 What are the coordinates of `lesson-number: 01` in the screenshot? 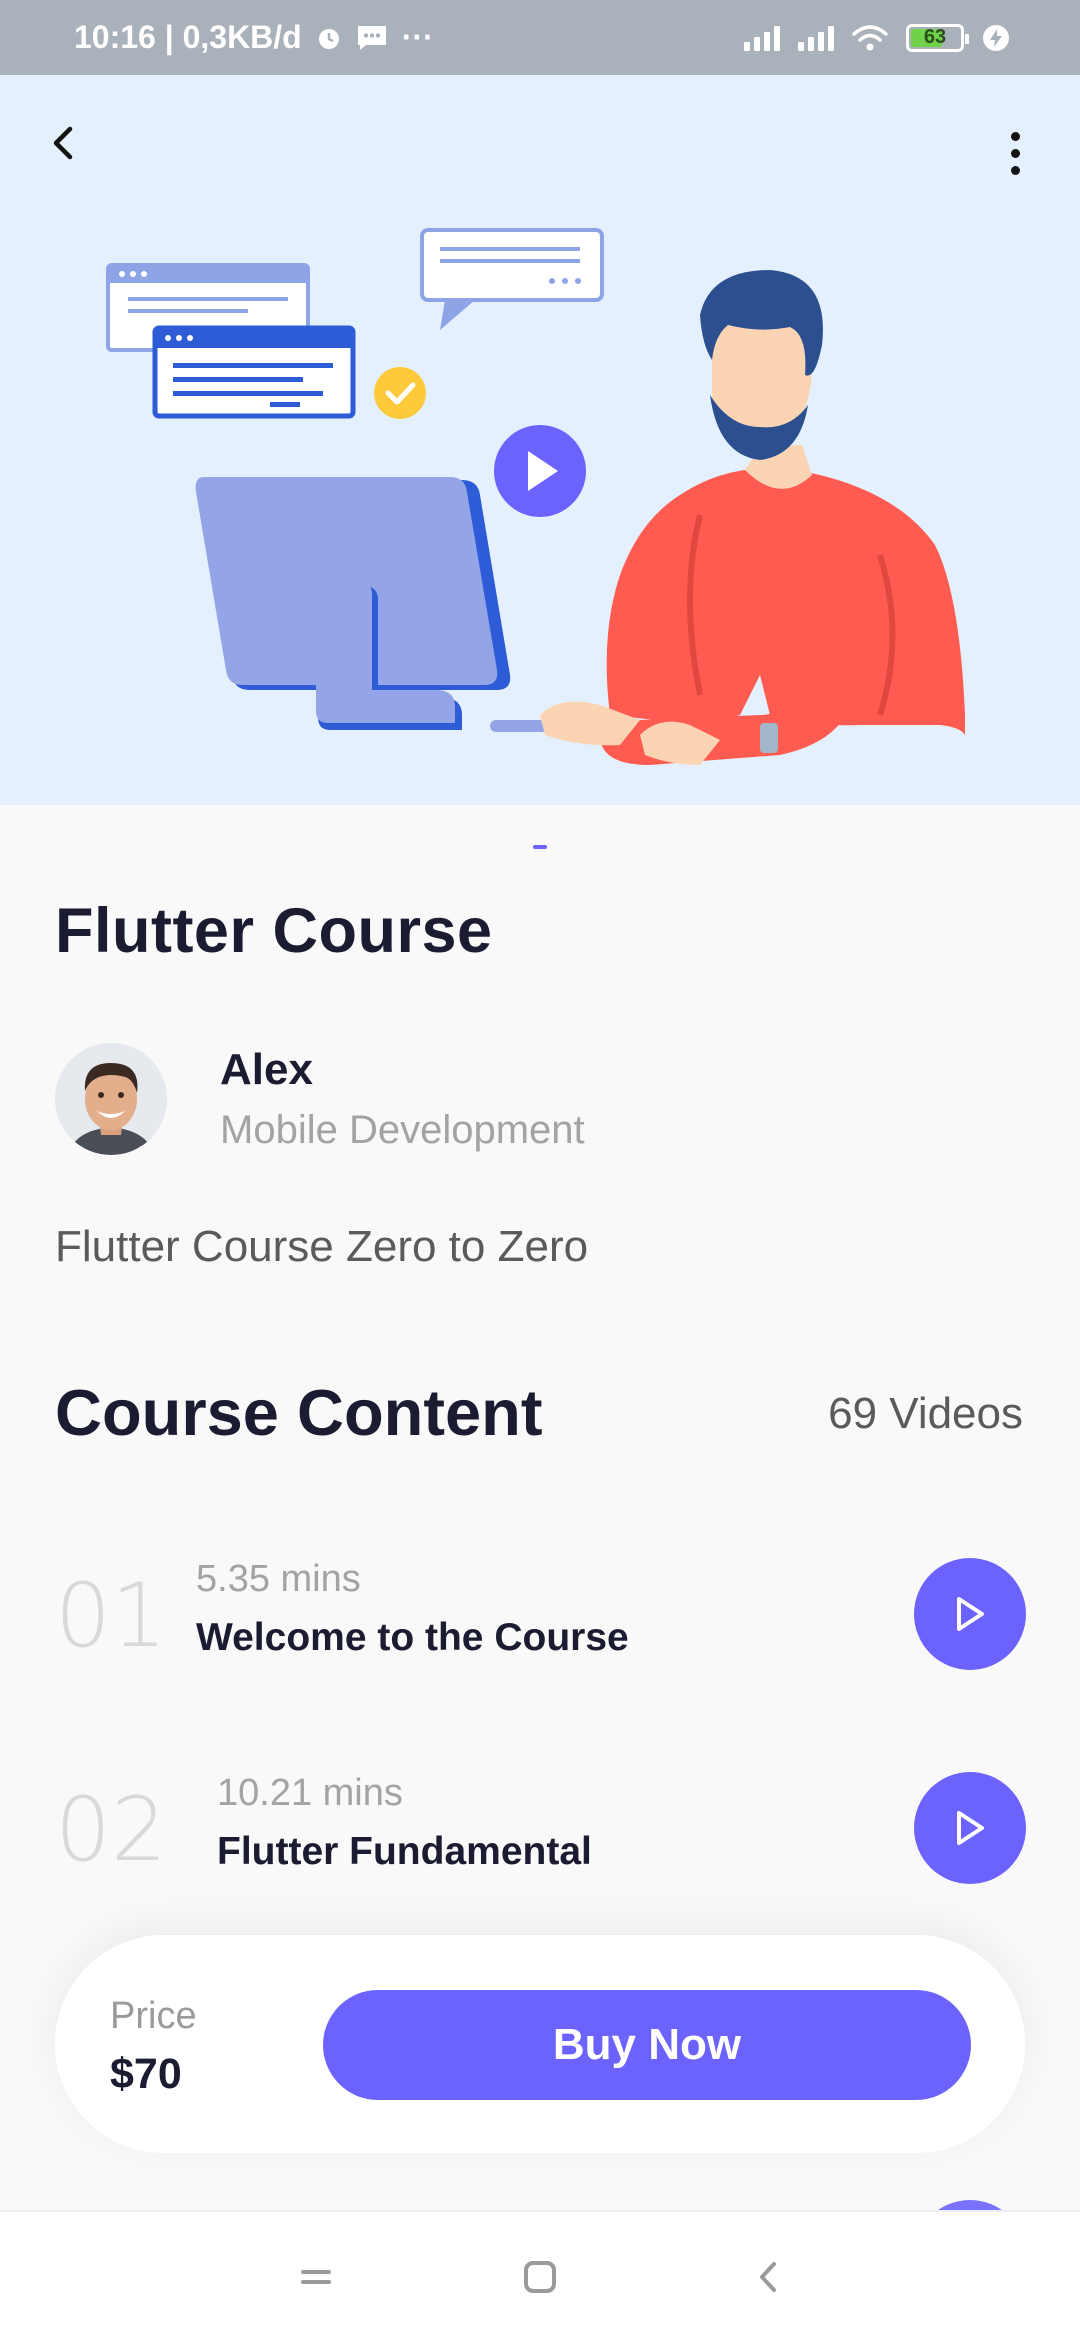 It's located at (111, 1615).